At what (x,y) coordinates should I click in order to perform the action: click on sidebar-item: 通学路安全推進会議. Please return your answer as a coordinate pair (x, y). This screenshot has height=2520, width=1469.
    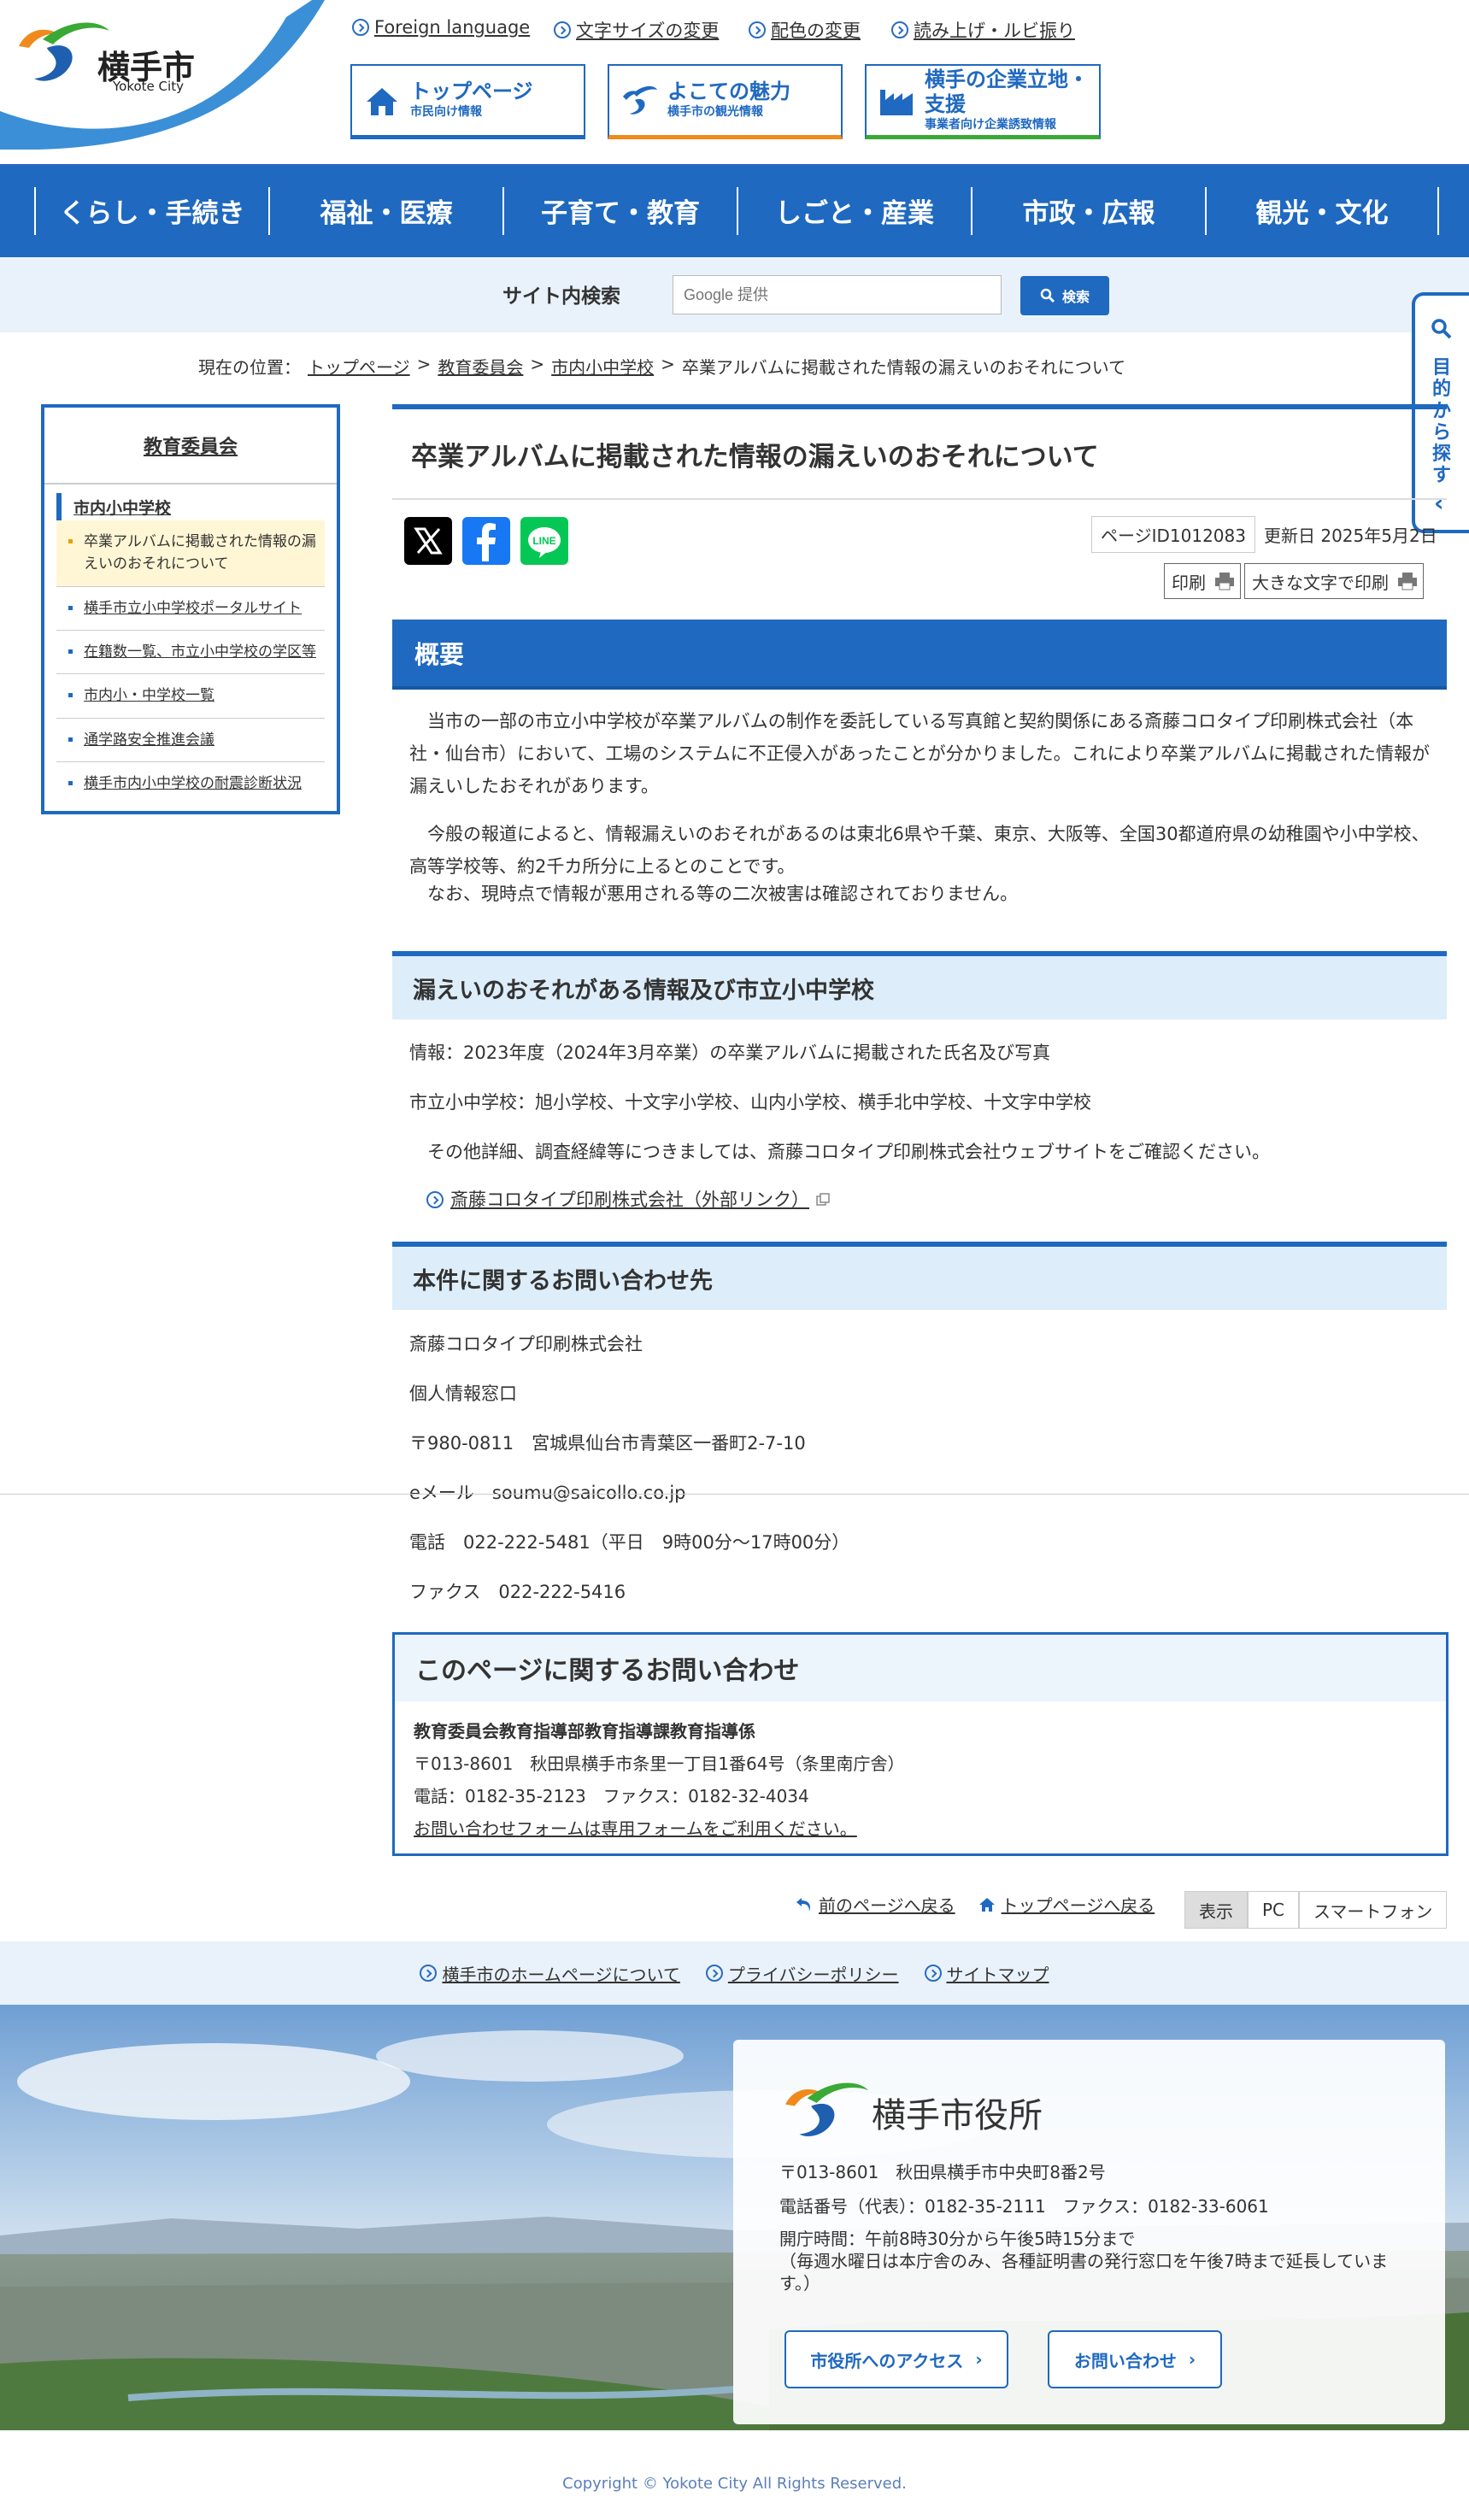
    Looking at the image, I should click on (190, 741).